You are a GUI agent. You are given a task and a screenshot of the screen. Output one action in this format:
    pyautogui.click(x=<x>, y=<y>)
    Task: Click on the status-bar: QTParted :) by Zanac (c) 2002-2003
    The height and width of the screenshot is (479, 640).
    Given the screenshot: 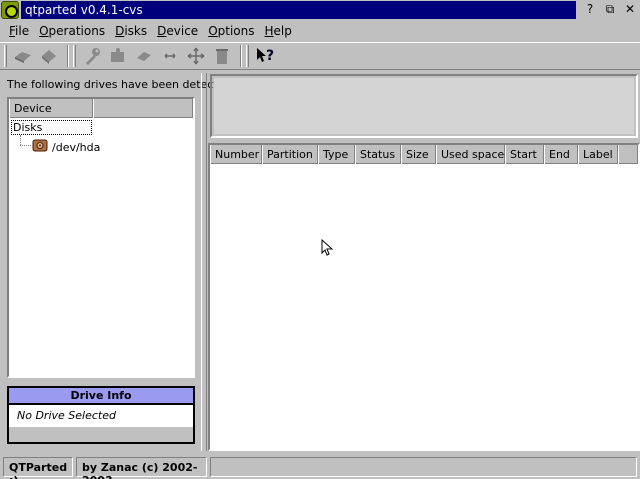 What is the action you would take?
    pyautogui.click(x=320, y=467)
    